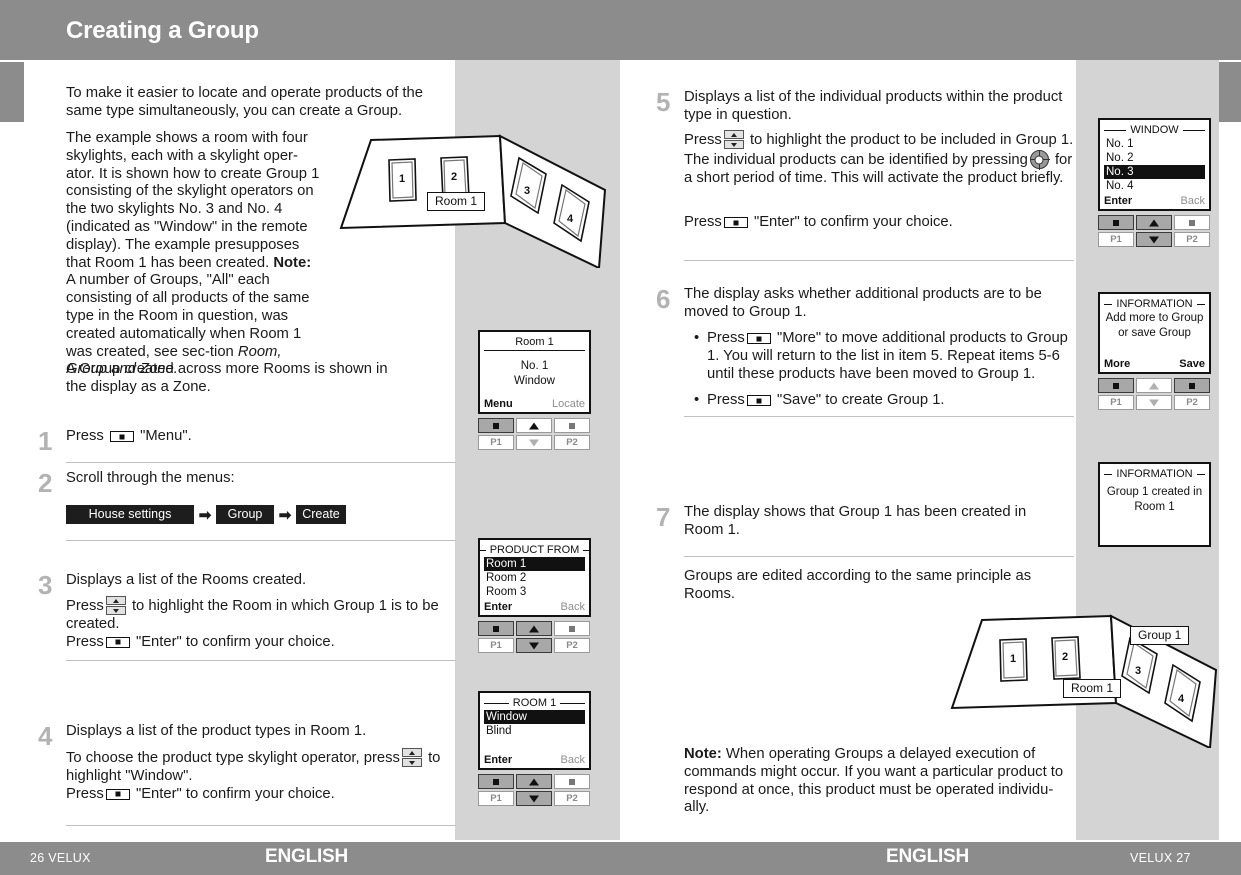 This screenshot has height=875, width=1241. Describe the element at coordinates (663, 102) in the screenshot. I see `step-number-5: 5` at that location.